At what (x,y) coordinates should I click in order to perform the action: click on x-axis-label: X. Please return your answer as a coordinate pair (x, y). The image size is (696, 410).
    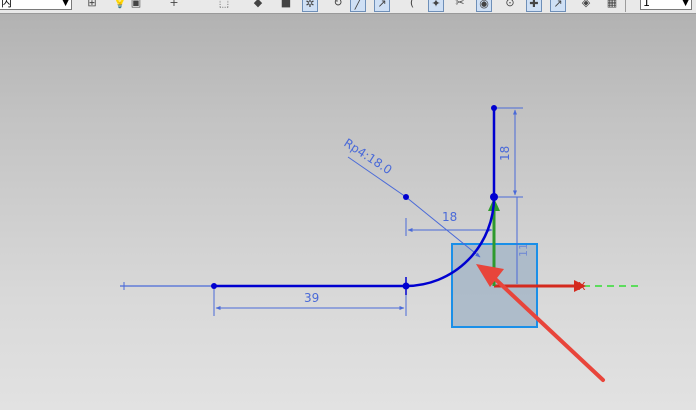
    Looking at the image, I should click on (582, 286).